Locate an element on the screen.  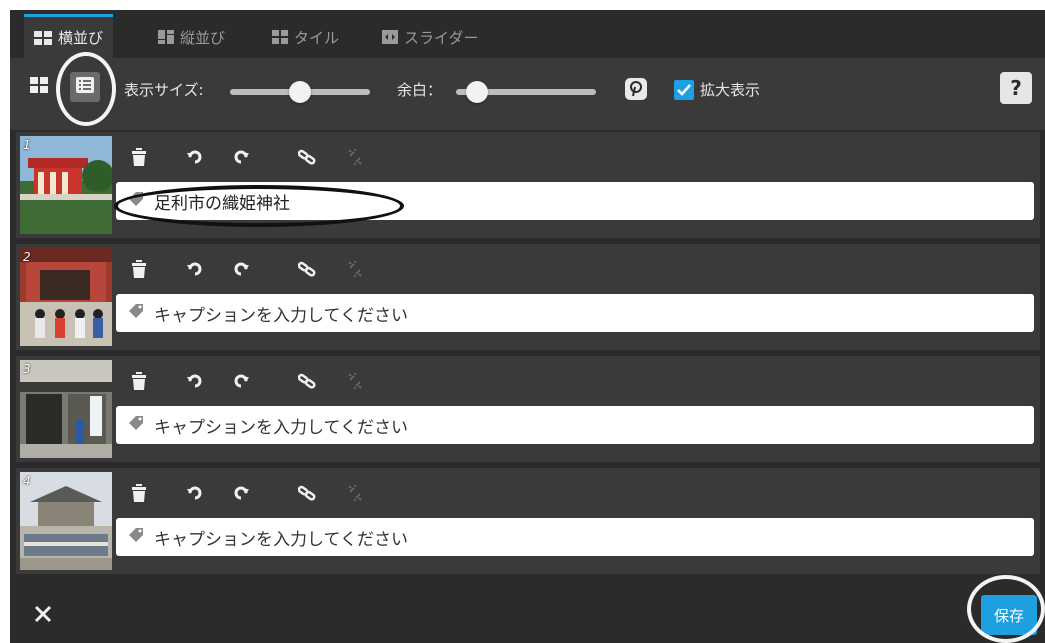
list-view-icon is located at coordinates (85, 87).